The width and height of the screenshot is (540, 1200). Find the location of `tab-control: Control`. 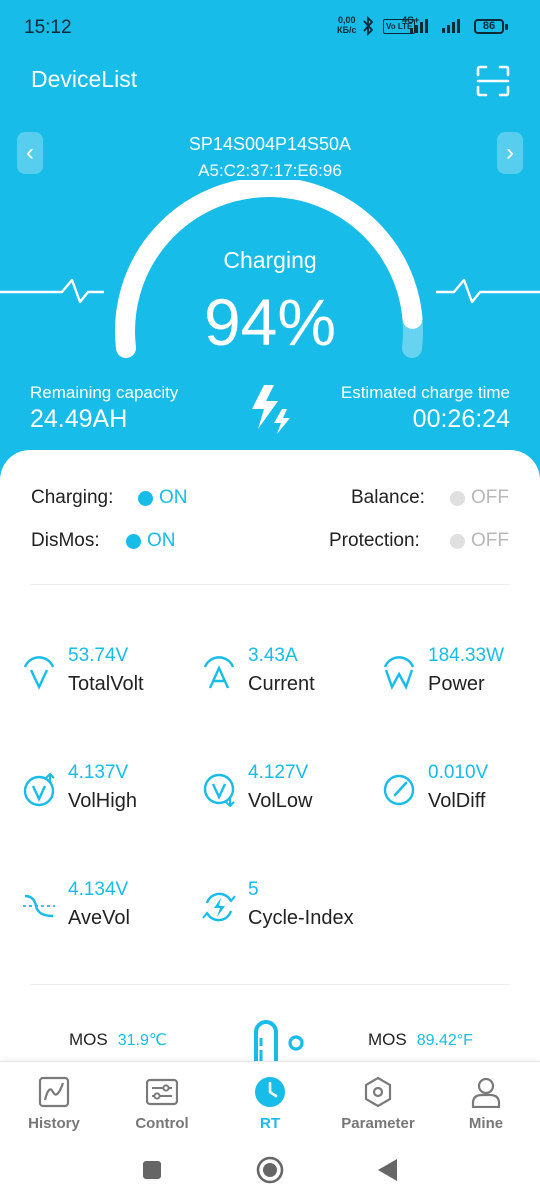

tab-control: Control is located at coordinates (162, 1102).